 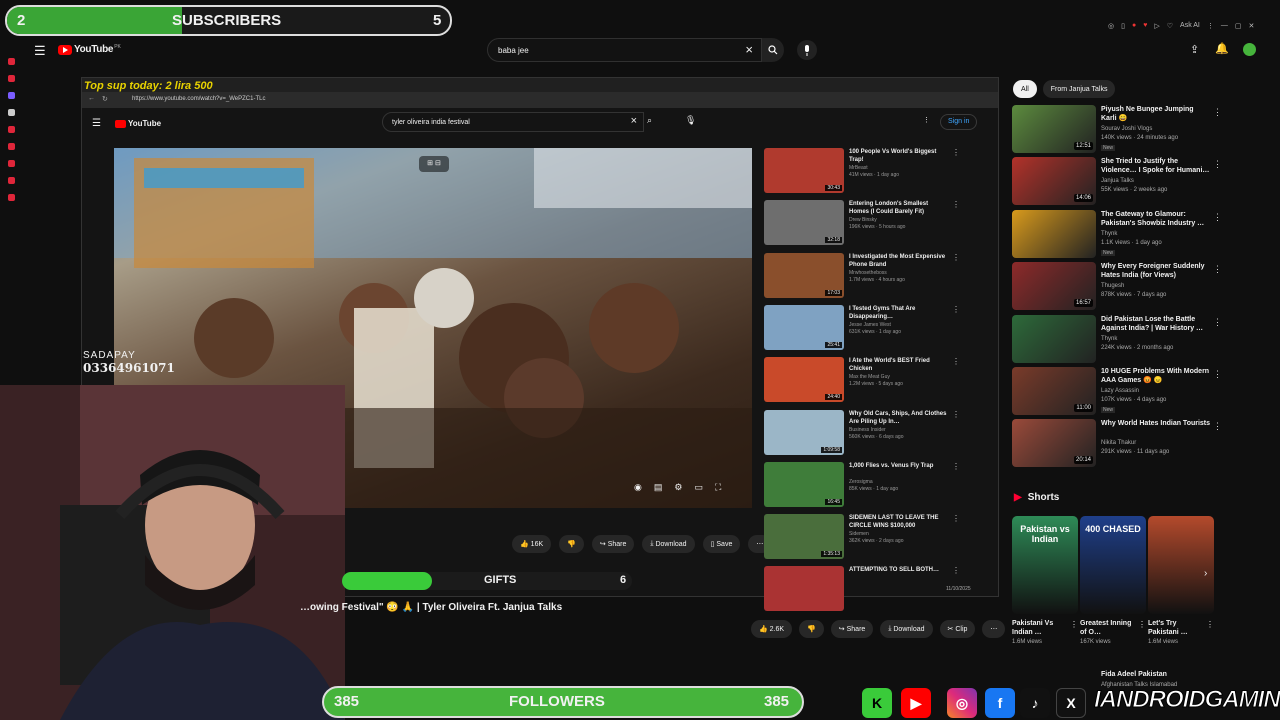 I want to click on close-icon: ✕, so click(x=1252, y=26).